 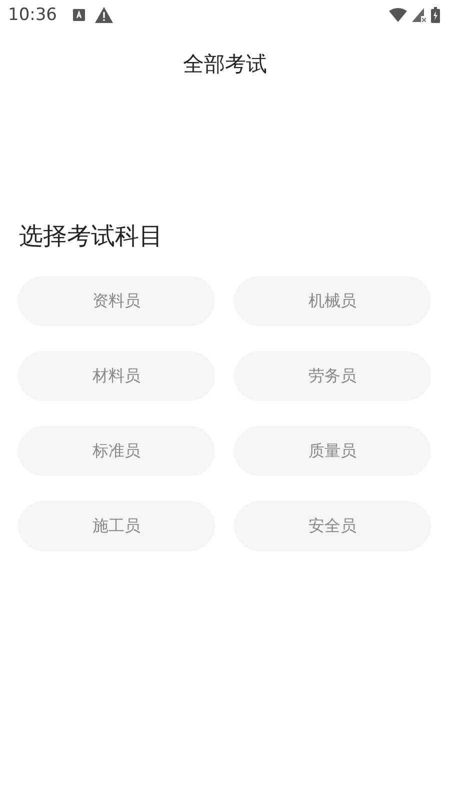 What do you see at coordinates (116, 301) in the screenshot?
I see `subject-button: 资料员` at bounding box center [116, 301].